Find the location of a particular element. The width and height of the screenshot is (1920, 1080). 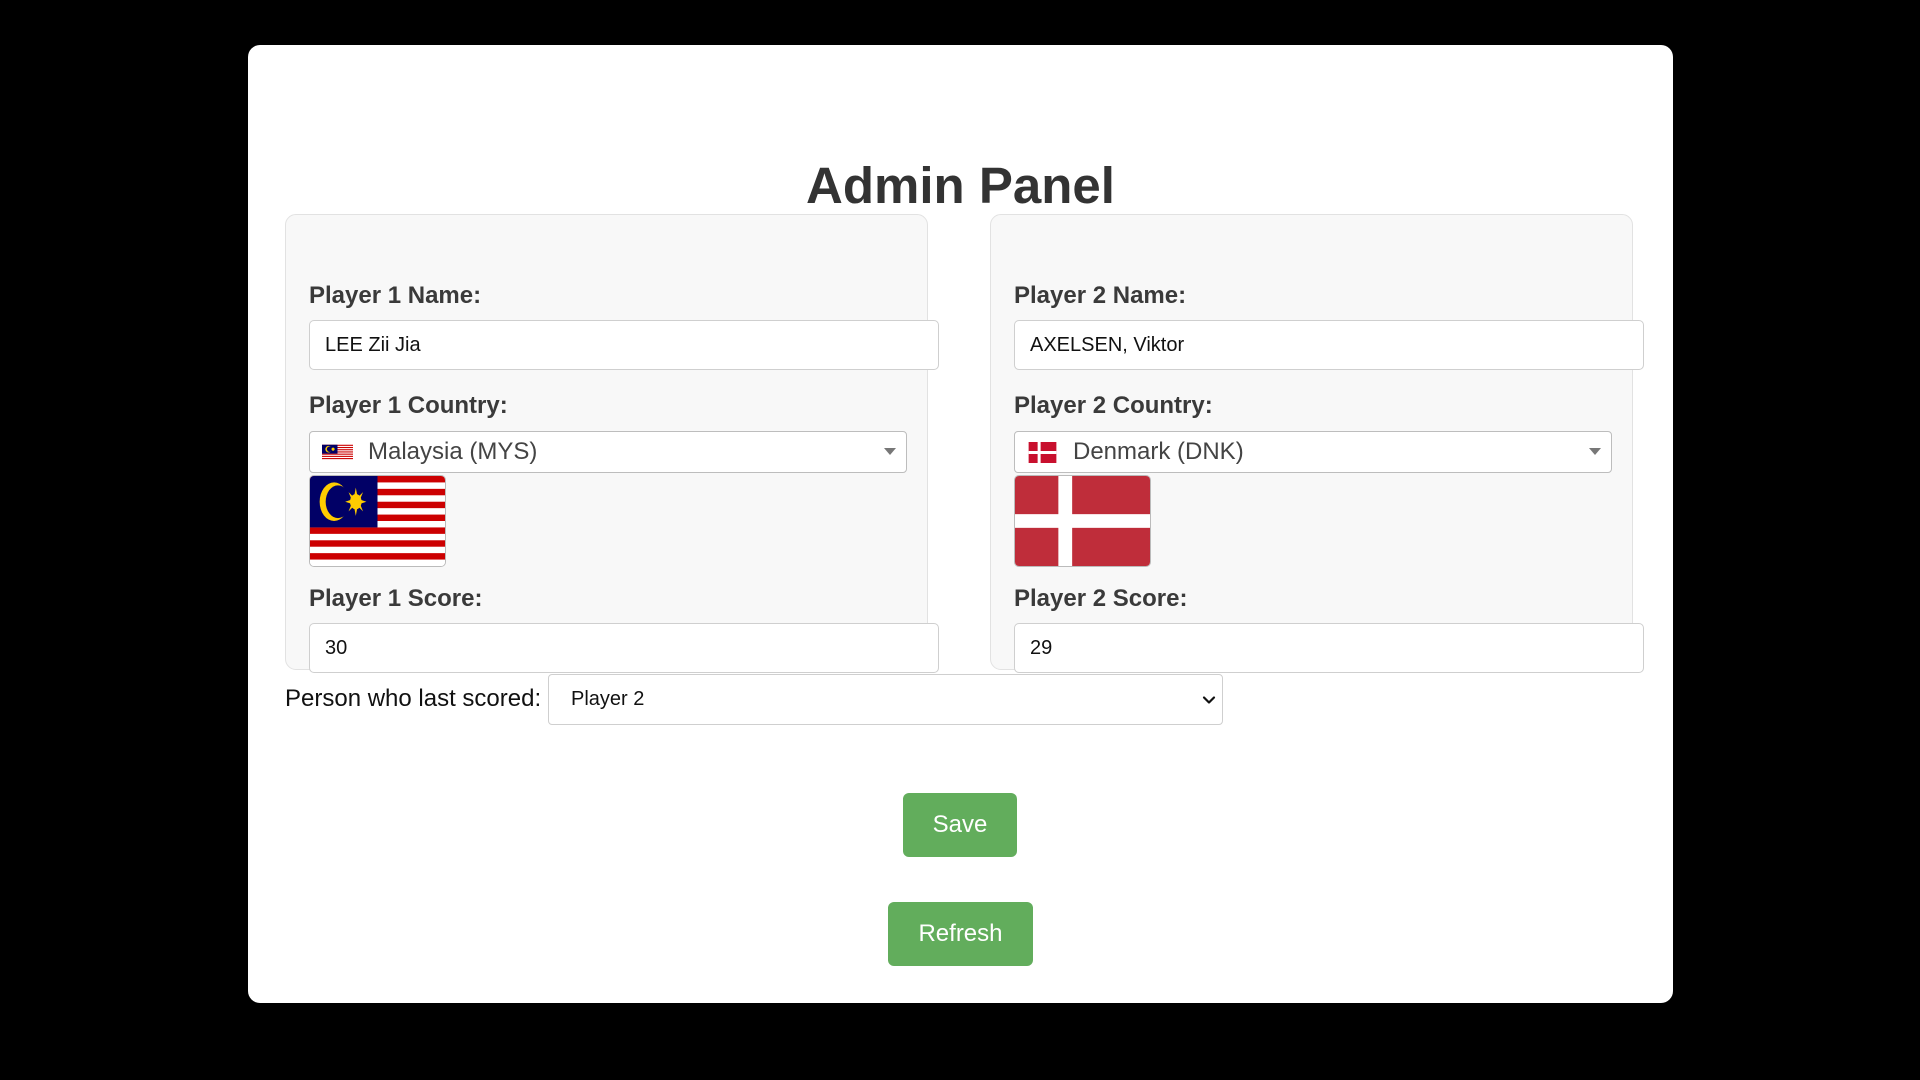

refresh-button: Refresh is located at coordinates (960, 934).